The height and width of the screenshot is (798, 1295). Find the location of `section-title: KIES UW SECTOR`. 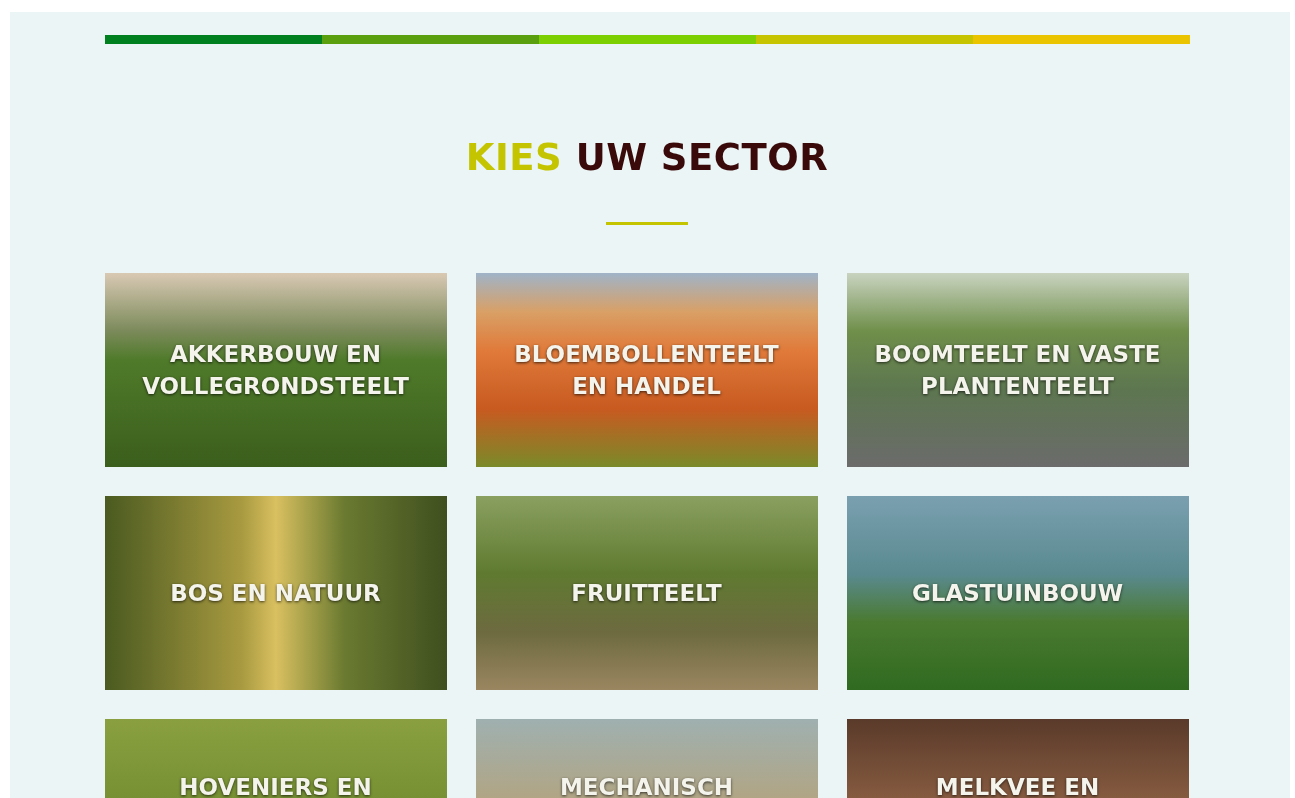

section-title: KIES UW SECTOR is located at coordinates (647, 158).